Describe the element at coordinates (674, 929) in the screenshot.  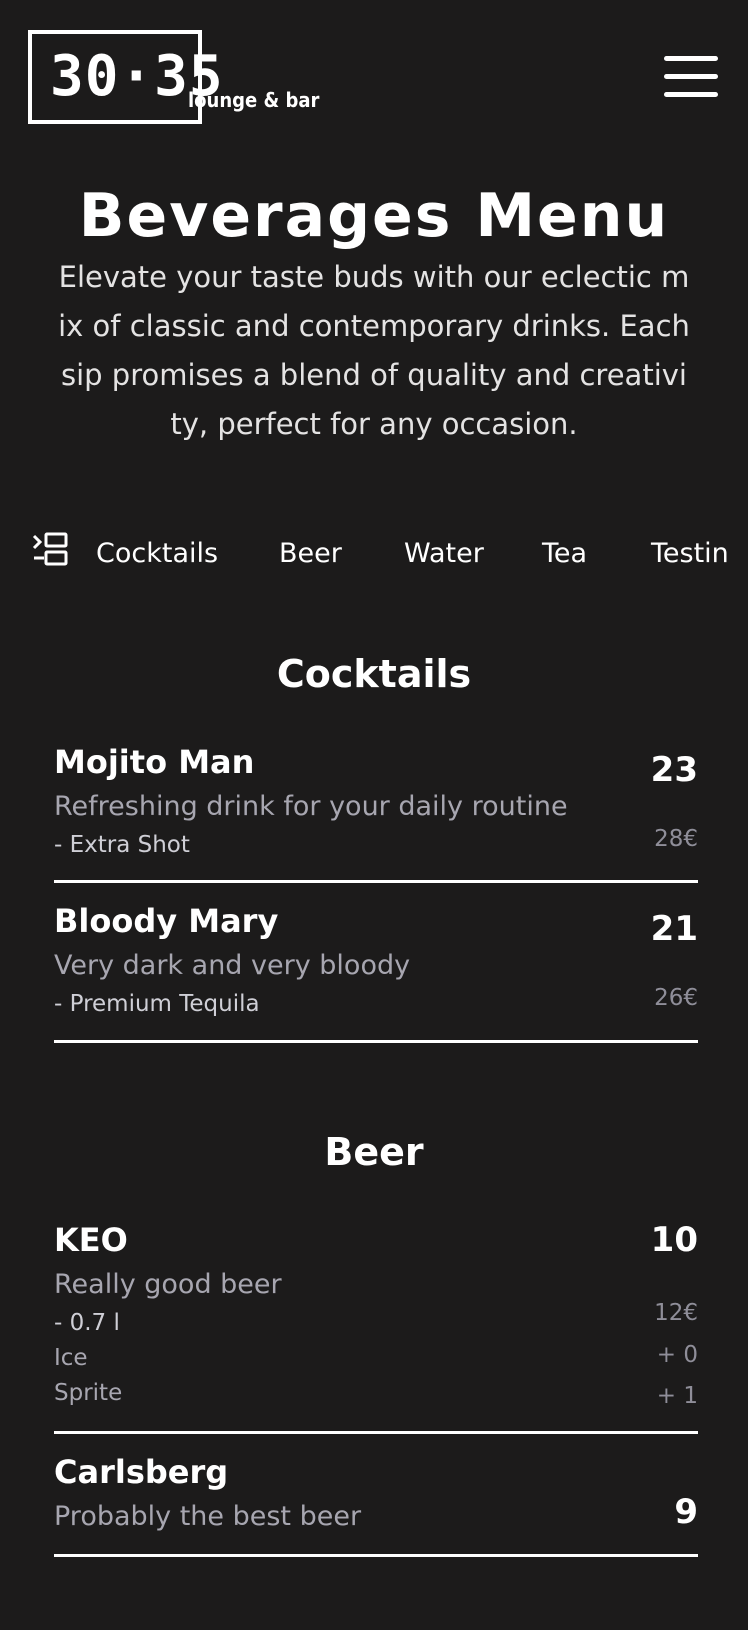
I see `item-price: 21` at that location.